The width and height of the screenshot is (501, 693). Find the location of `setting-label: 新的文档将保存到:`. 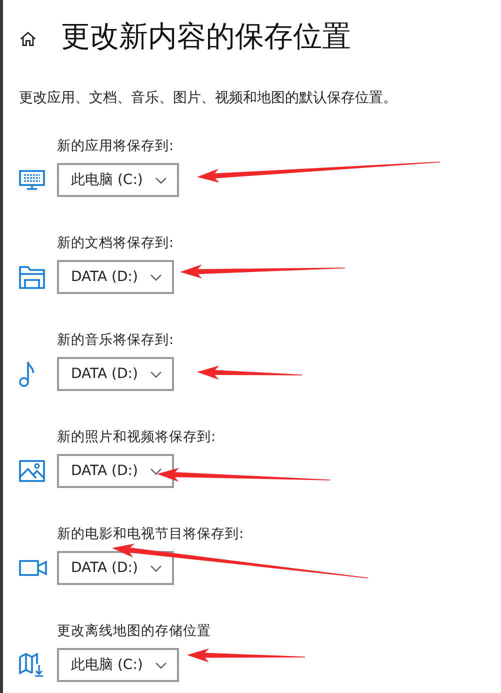

setting-label: 新的文档将保存到: is located at coordinates (116, 243).